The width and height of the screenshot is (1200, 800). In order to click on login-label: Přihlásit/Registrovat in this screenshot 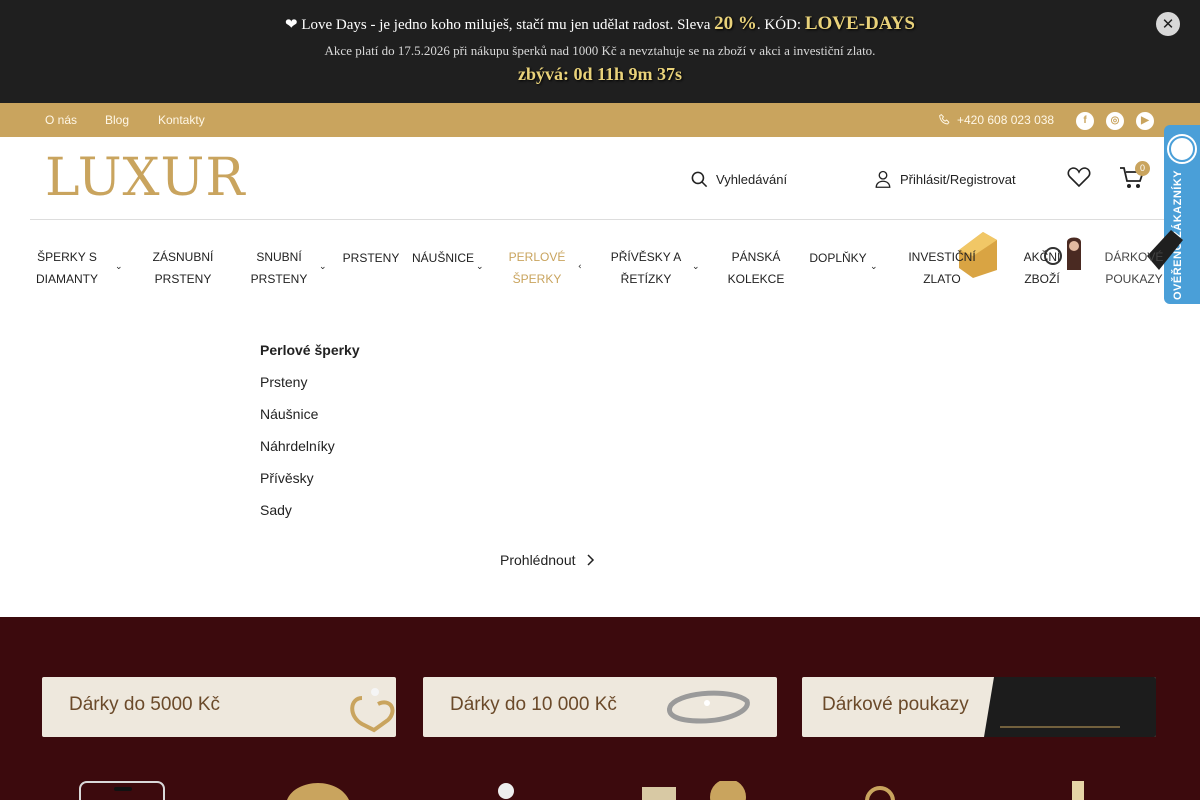, I will do `click(958, 179)`.